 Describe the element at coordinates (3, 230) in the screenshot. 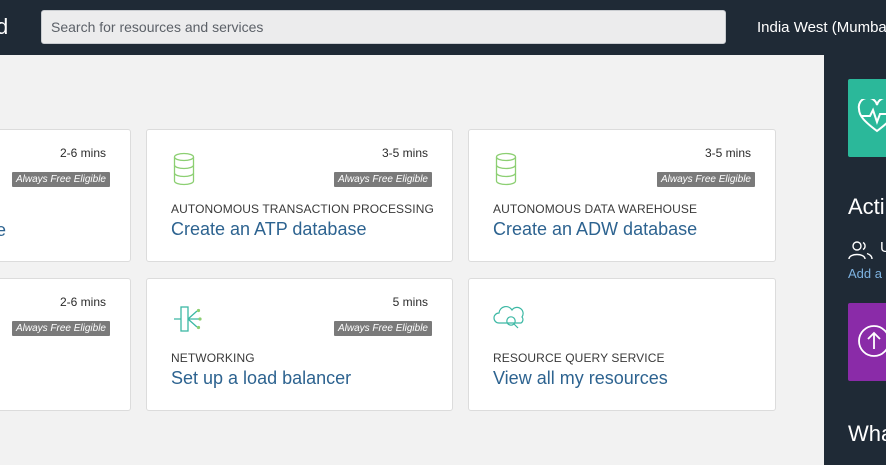

I see `card-action-link: ce` at that location.